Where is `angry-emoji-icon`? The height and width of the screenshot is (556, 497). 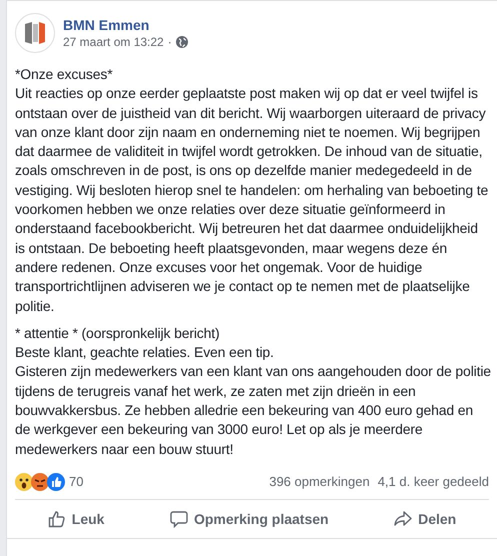 angry-emoji-icon is located at coordinates (40, 481).